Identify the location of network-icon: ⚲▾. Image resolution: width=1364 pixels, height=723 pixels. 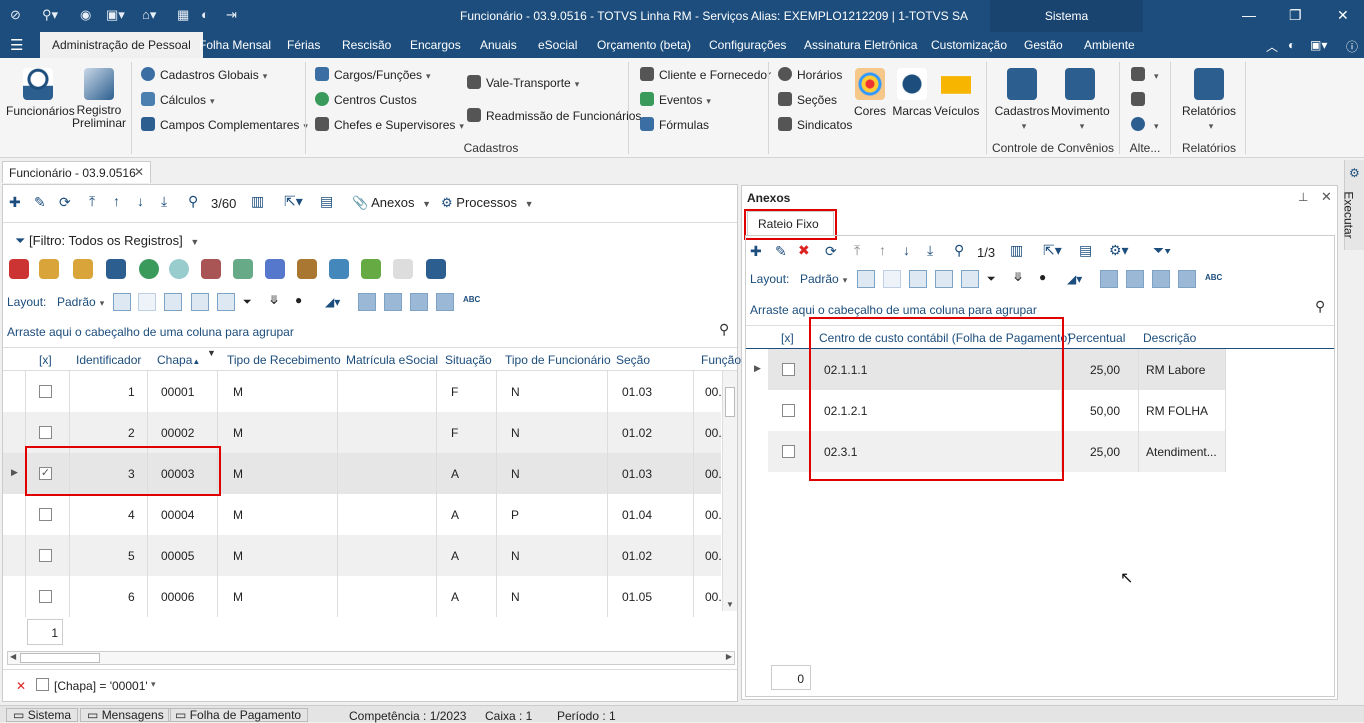
(50, 15).